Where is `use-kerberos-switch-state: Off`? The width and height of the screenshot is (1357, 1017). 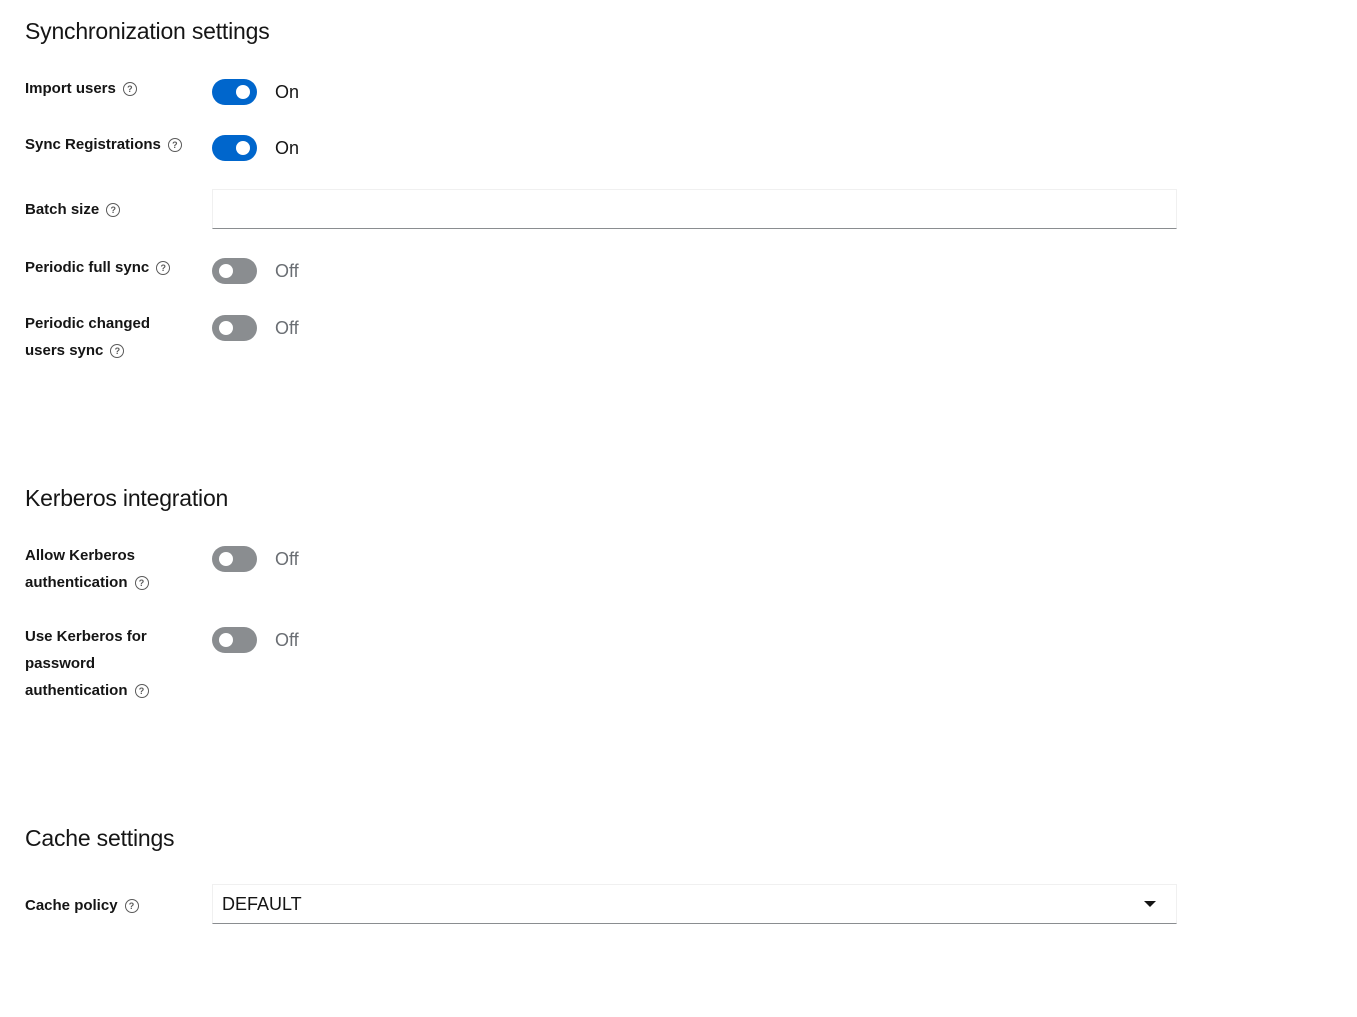 use-kerberos-switch-state: Off is located at coordinates (287, 639).